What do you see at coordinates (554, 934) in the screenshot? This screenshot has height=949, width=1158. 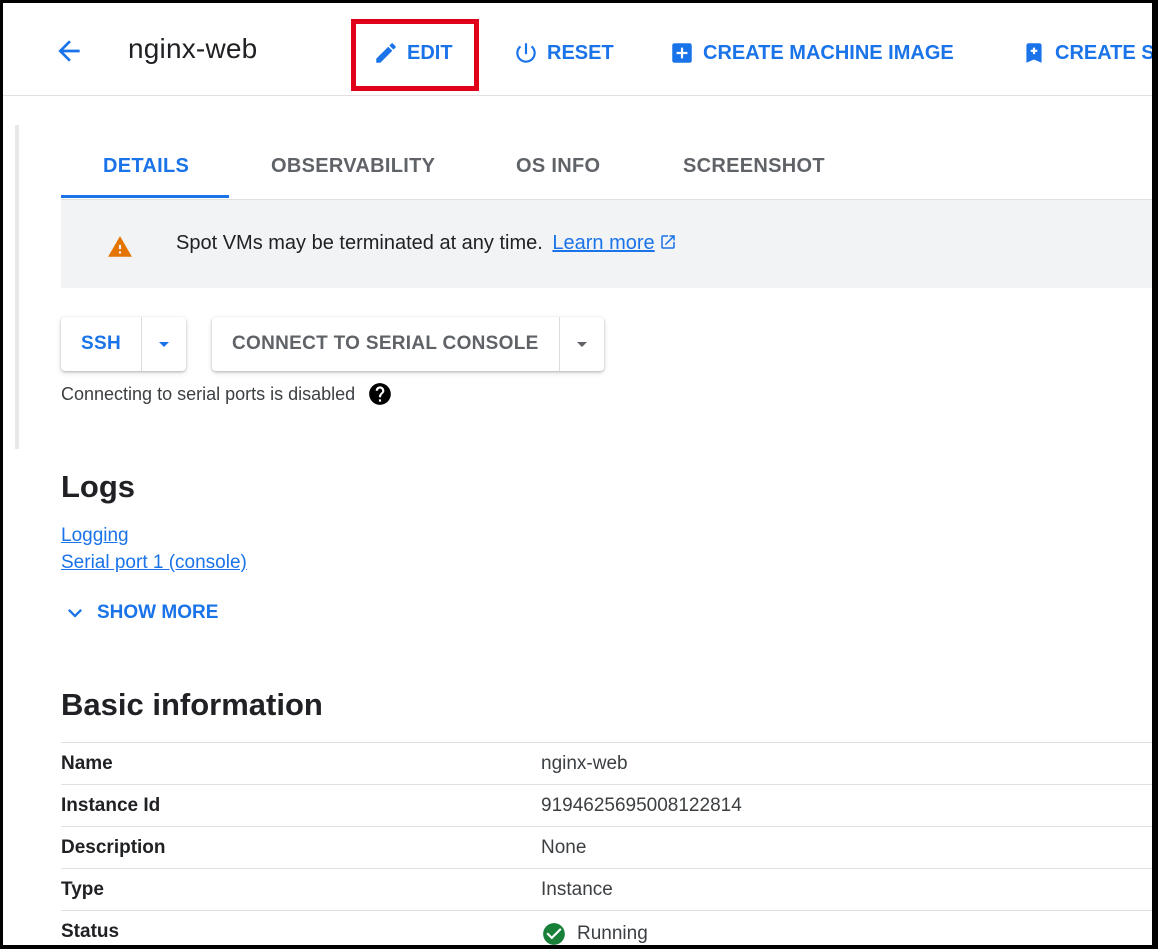 I see `check-circle-icon` at bounding box center [554, 934].